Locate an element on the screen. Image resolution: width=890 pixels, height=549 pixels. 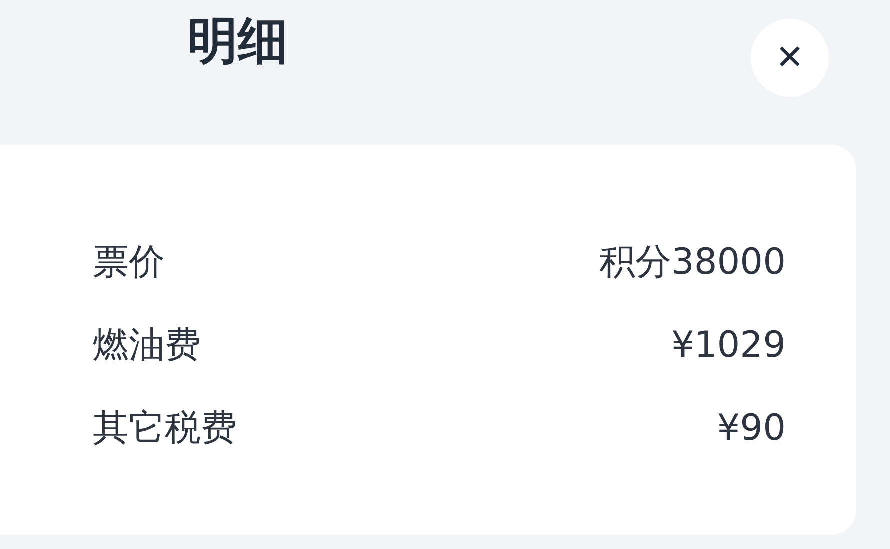
fee-label: 其它税费 is located at coordinates (165, 429).